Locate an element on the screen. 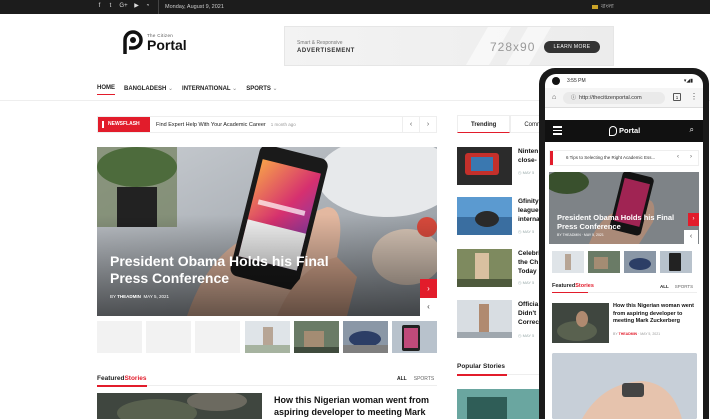  youtube-icon: ▶ is located at coordinates (136, 6).